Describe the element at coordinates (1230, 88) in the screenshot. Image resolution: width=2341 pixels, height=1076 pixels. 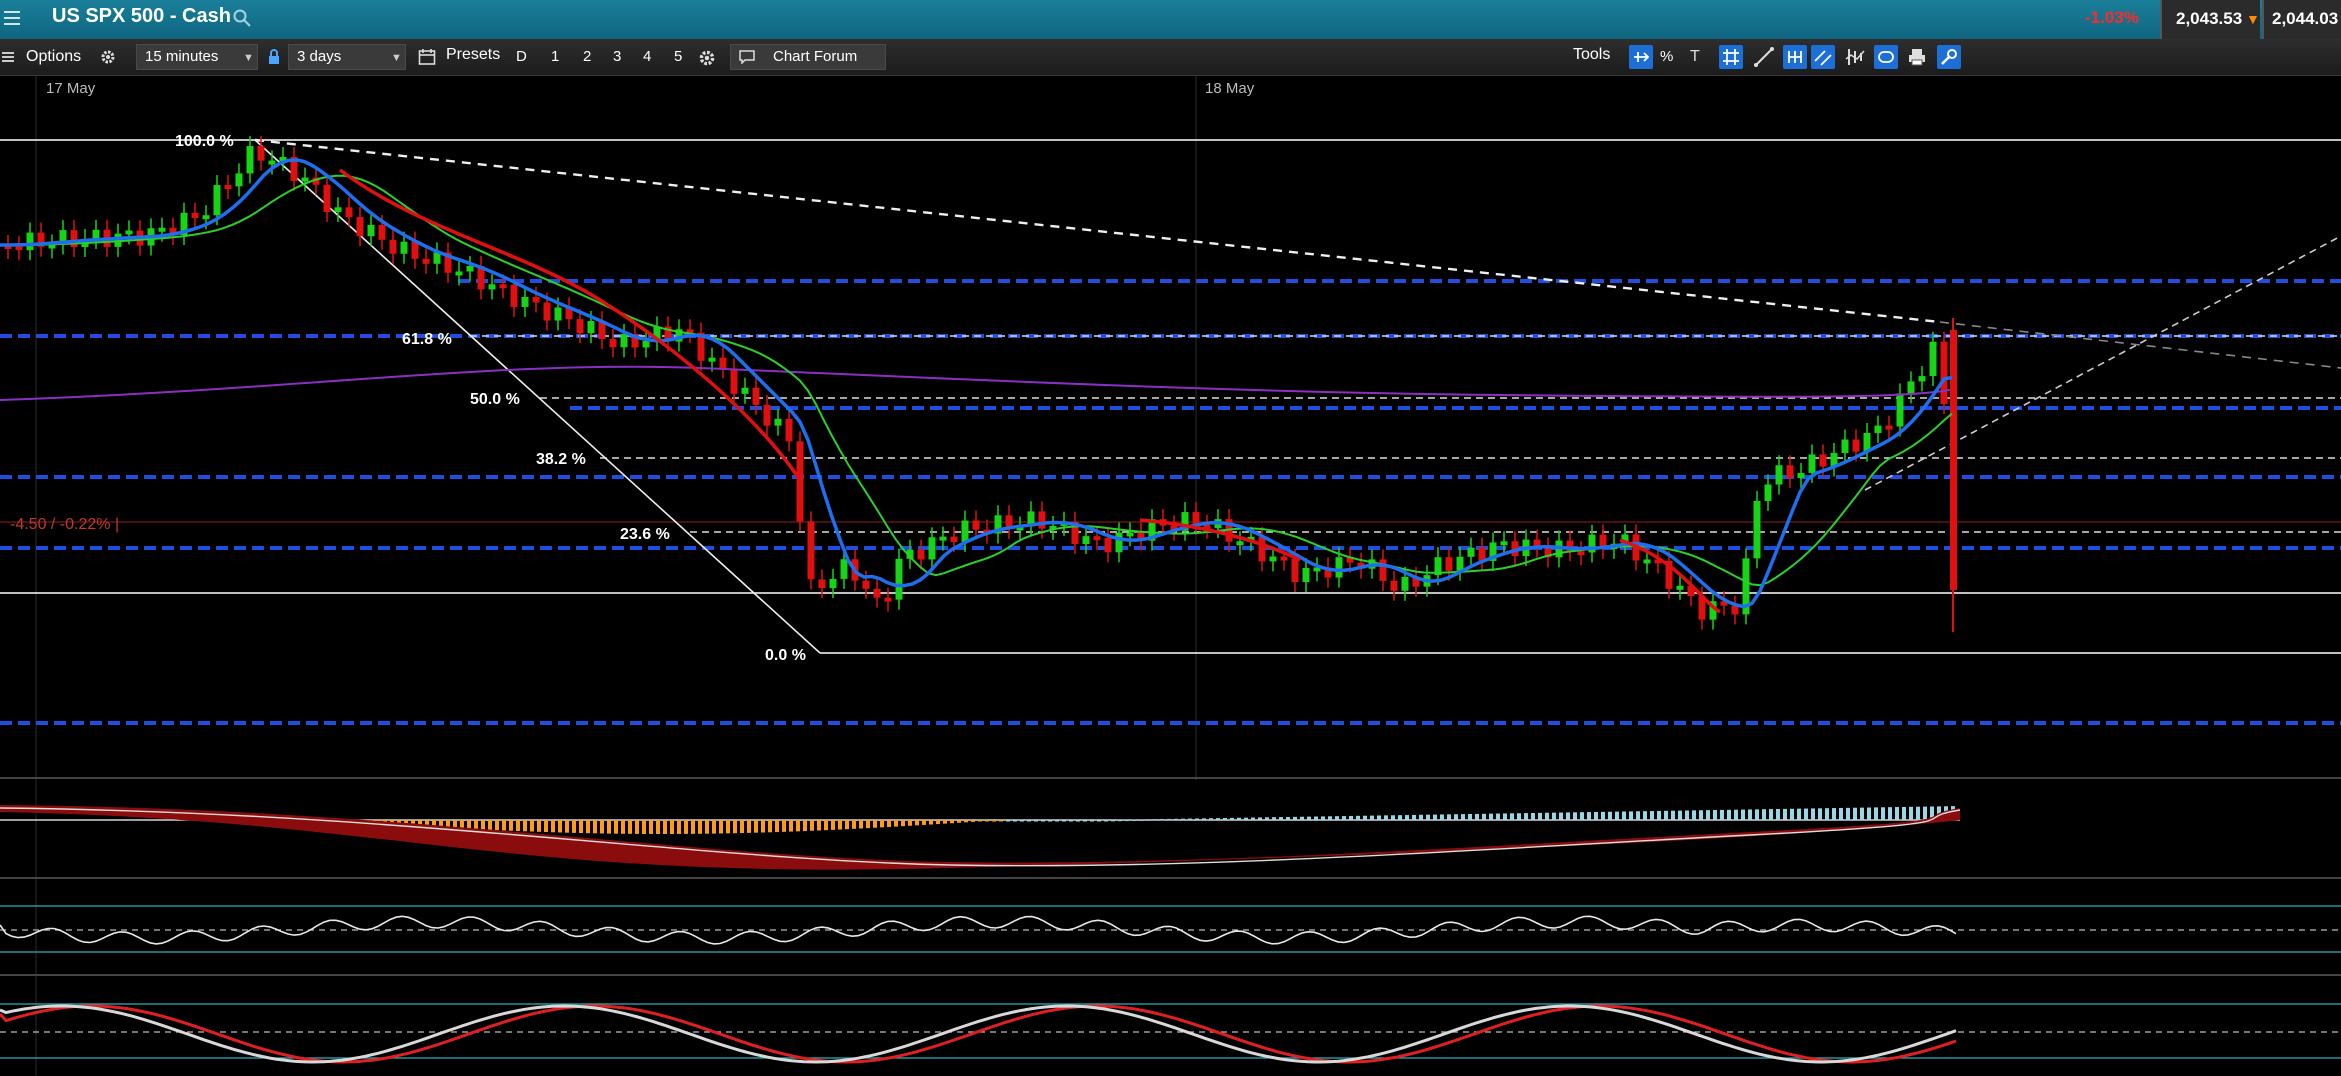
I see `date-label-18-may: 18 May` at that location.